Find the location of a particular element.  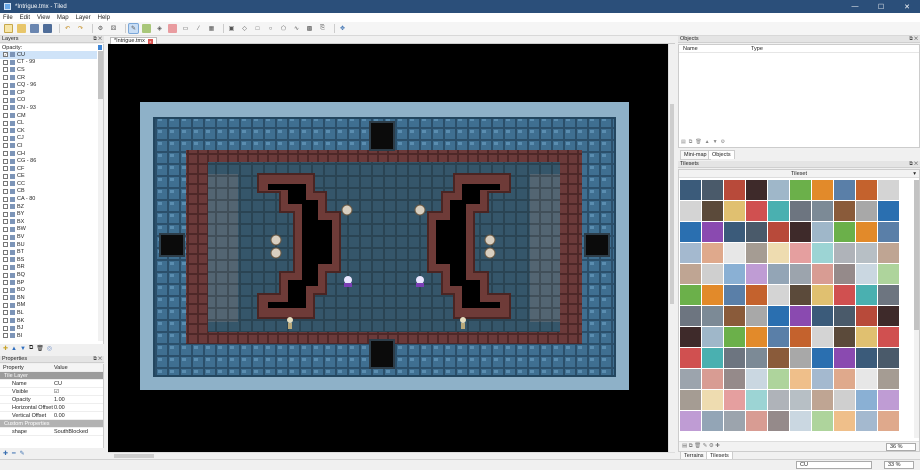

redo-icon: ↷ is located at coordinates (80, 28).